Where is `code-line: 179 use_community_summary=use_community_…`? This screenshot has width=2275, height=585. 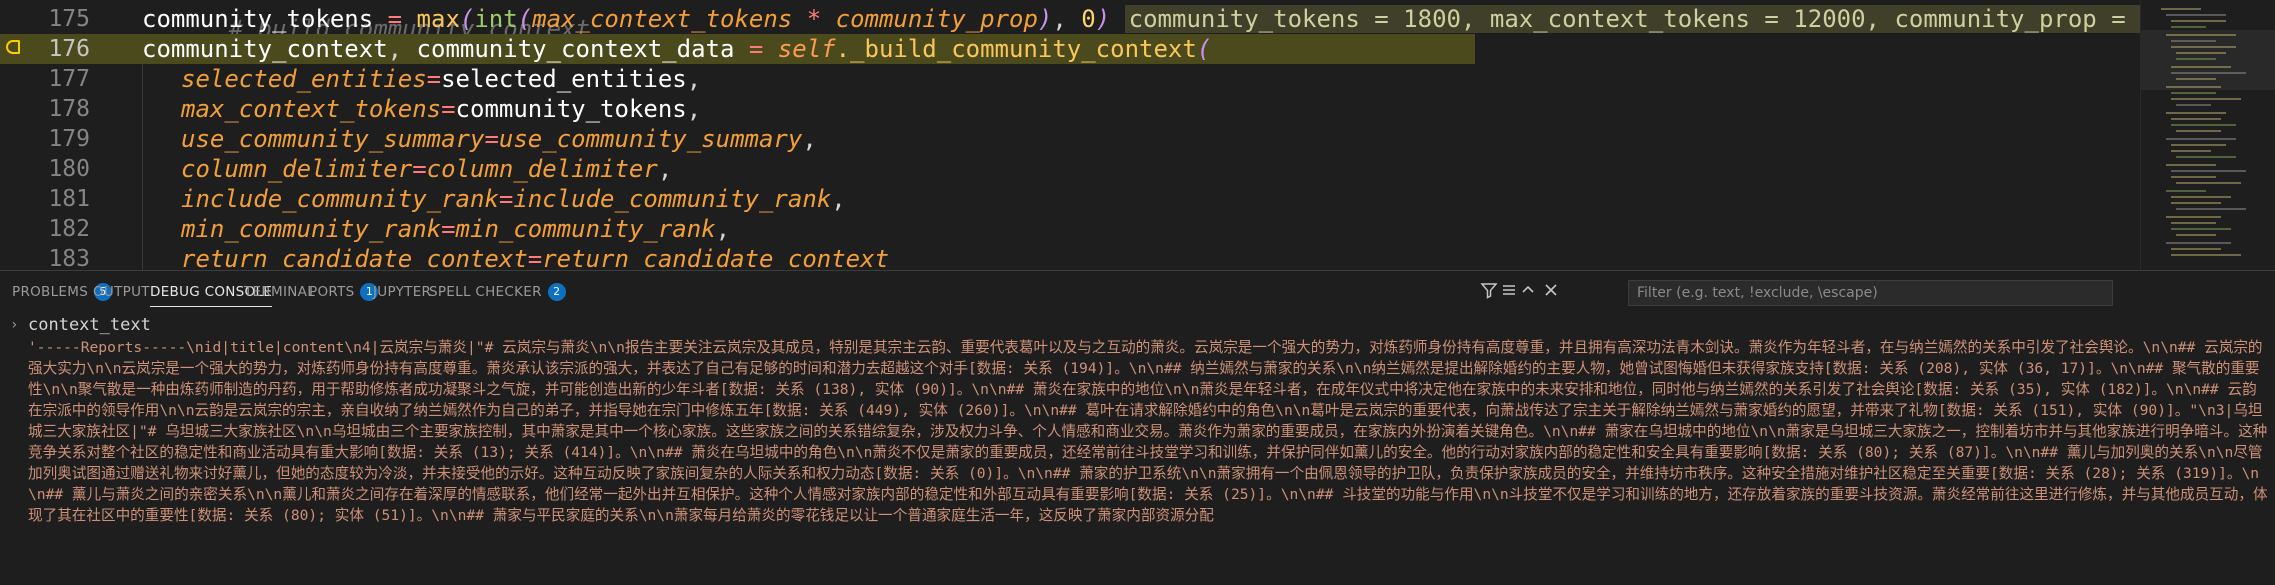
code-line: 179 use_community_summary=use_community_… is located at coordinates (1070, 139).